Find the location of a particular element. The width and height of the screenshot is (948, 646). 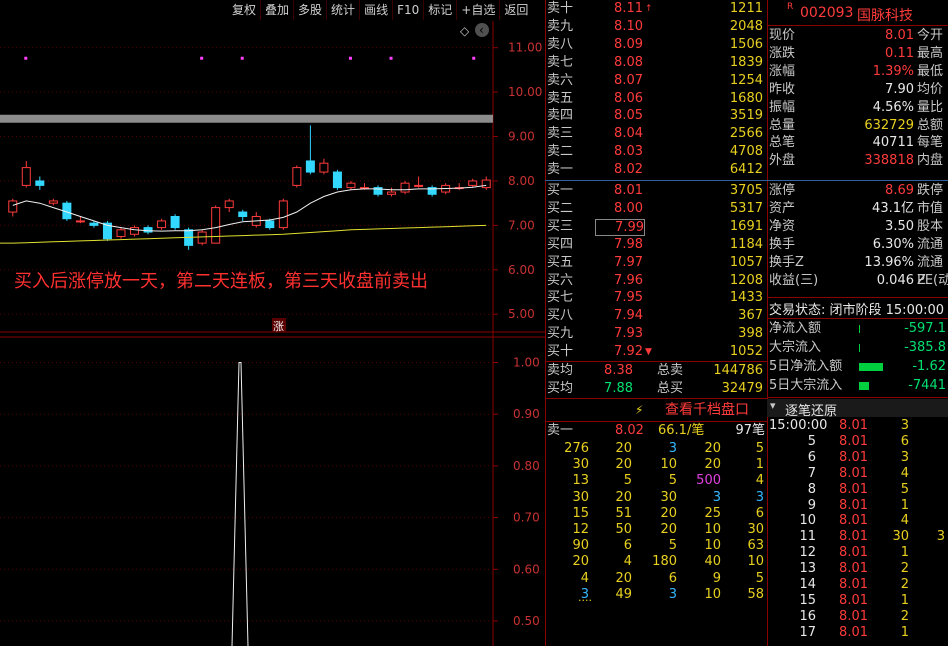

quote-label: 跌停 is located at coordinates (930, 190).